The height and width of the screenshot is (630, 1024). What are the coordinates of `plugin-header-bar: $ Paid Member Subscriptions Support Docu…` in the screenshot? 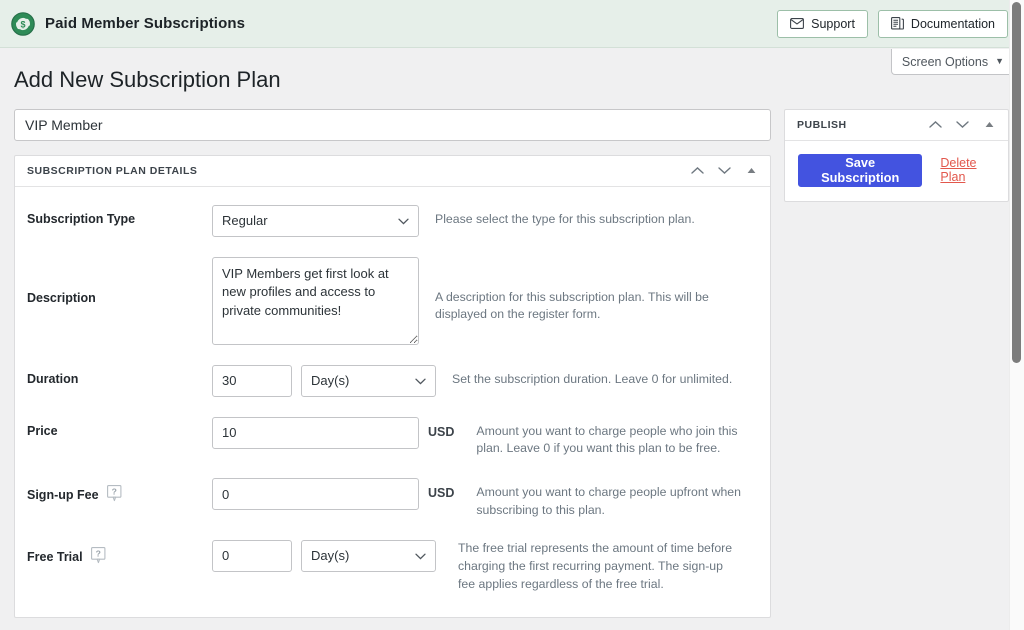 It's located at (512, 24).